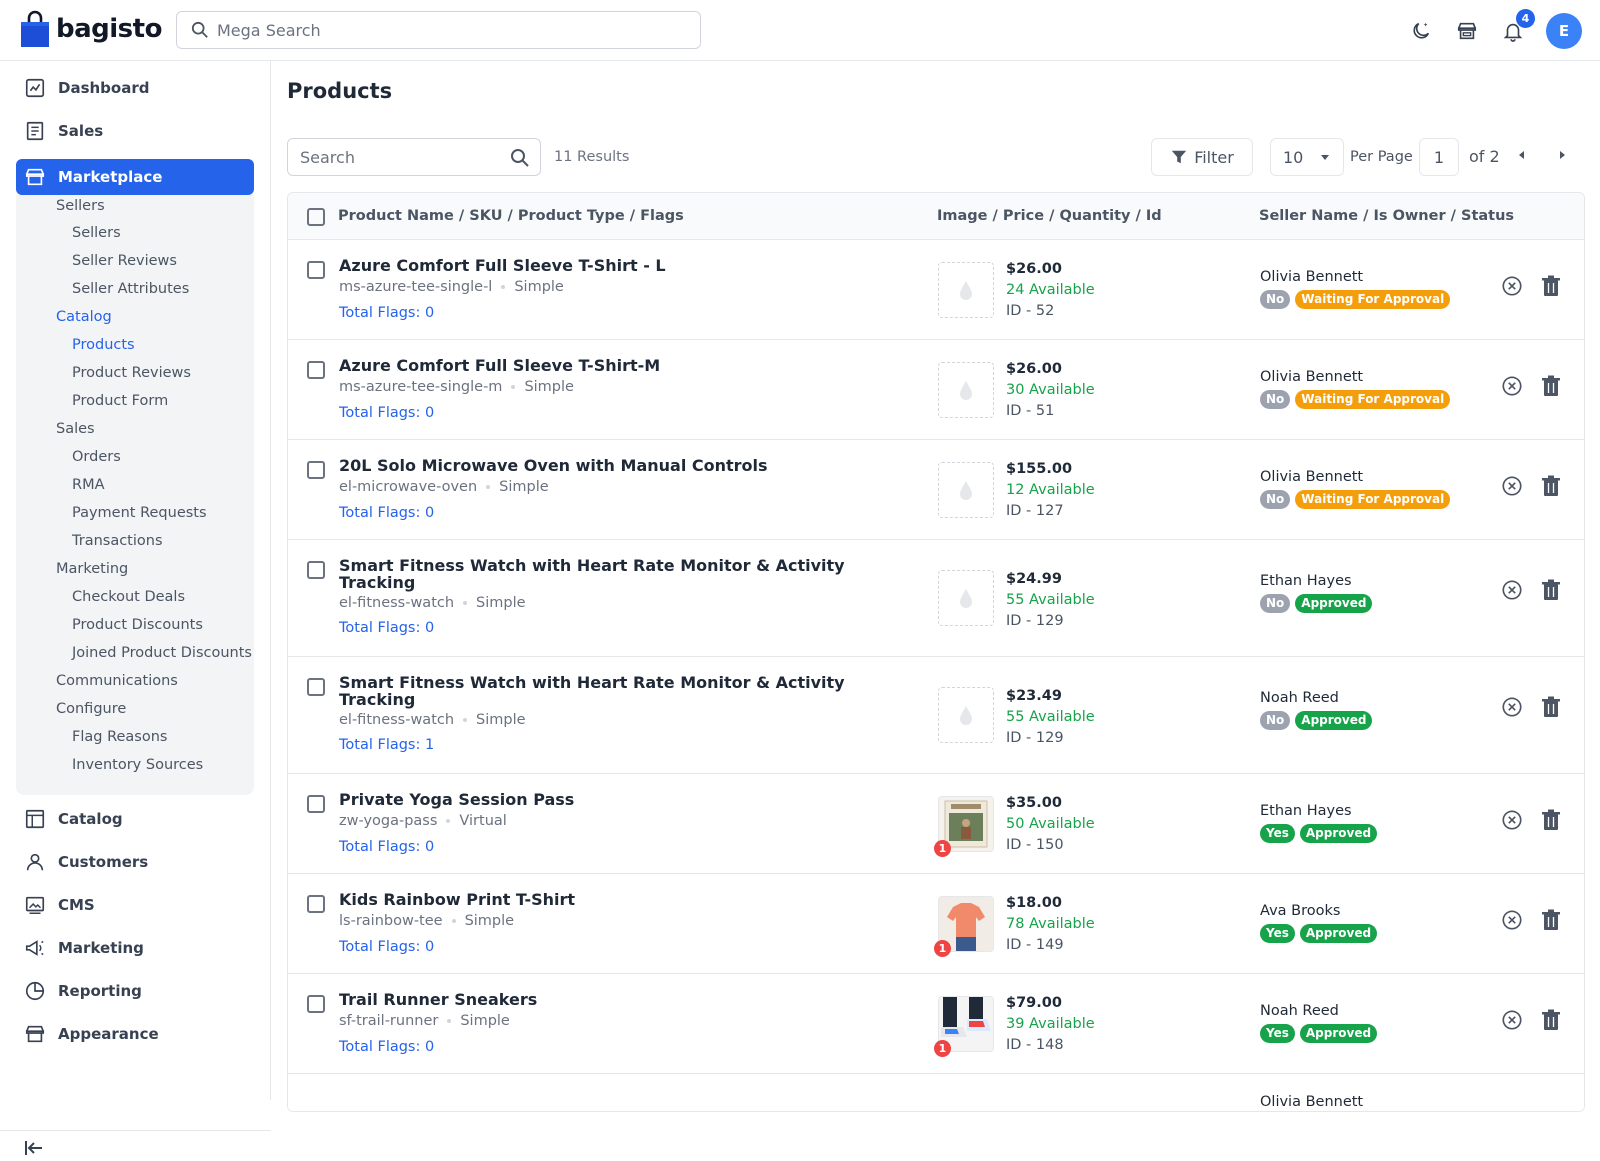 This screenshot has width=1600, height=1161. I want to click on product-name: Trail Runner Sneakers, so click(599, 999).